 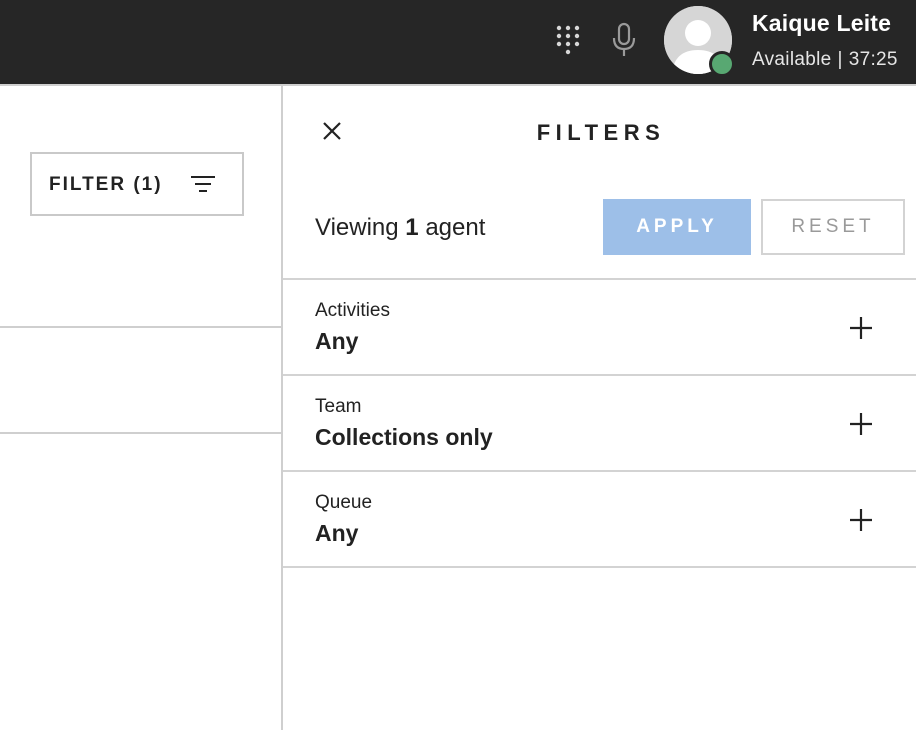 I want to click on filter-row-label: Activities, so click(x=352, y=310).